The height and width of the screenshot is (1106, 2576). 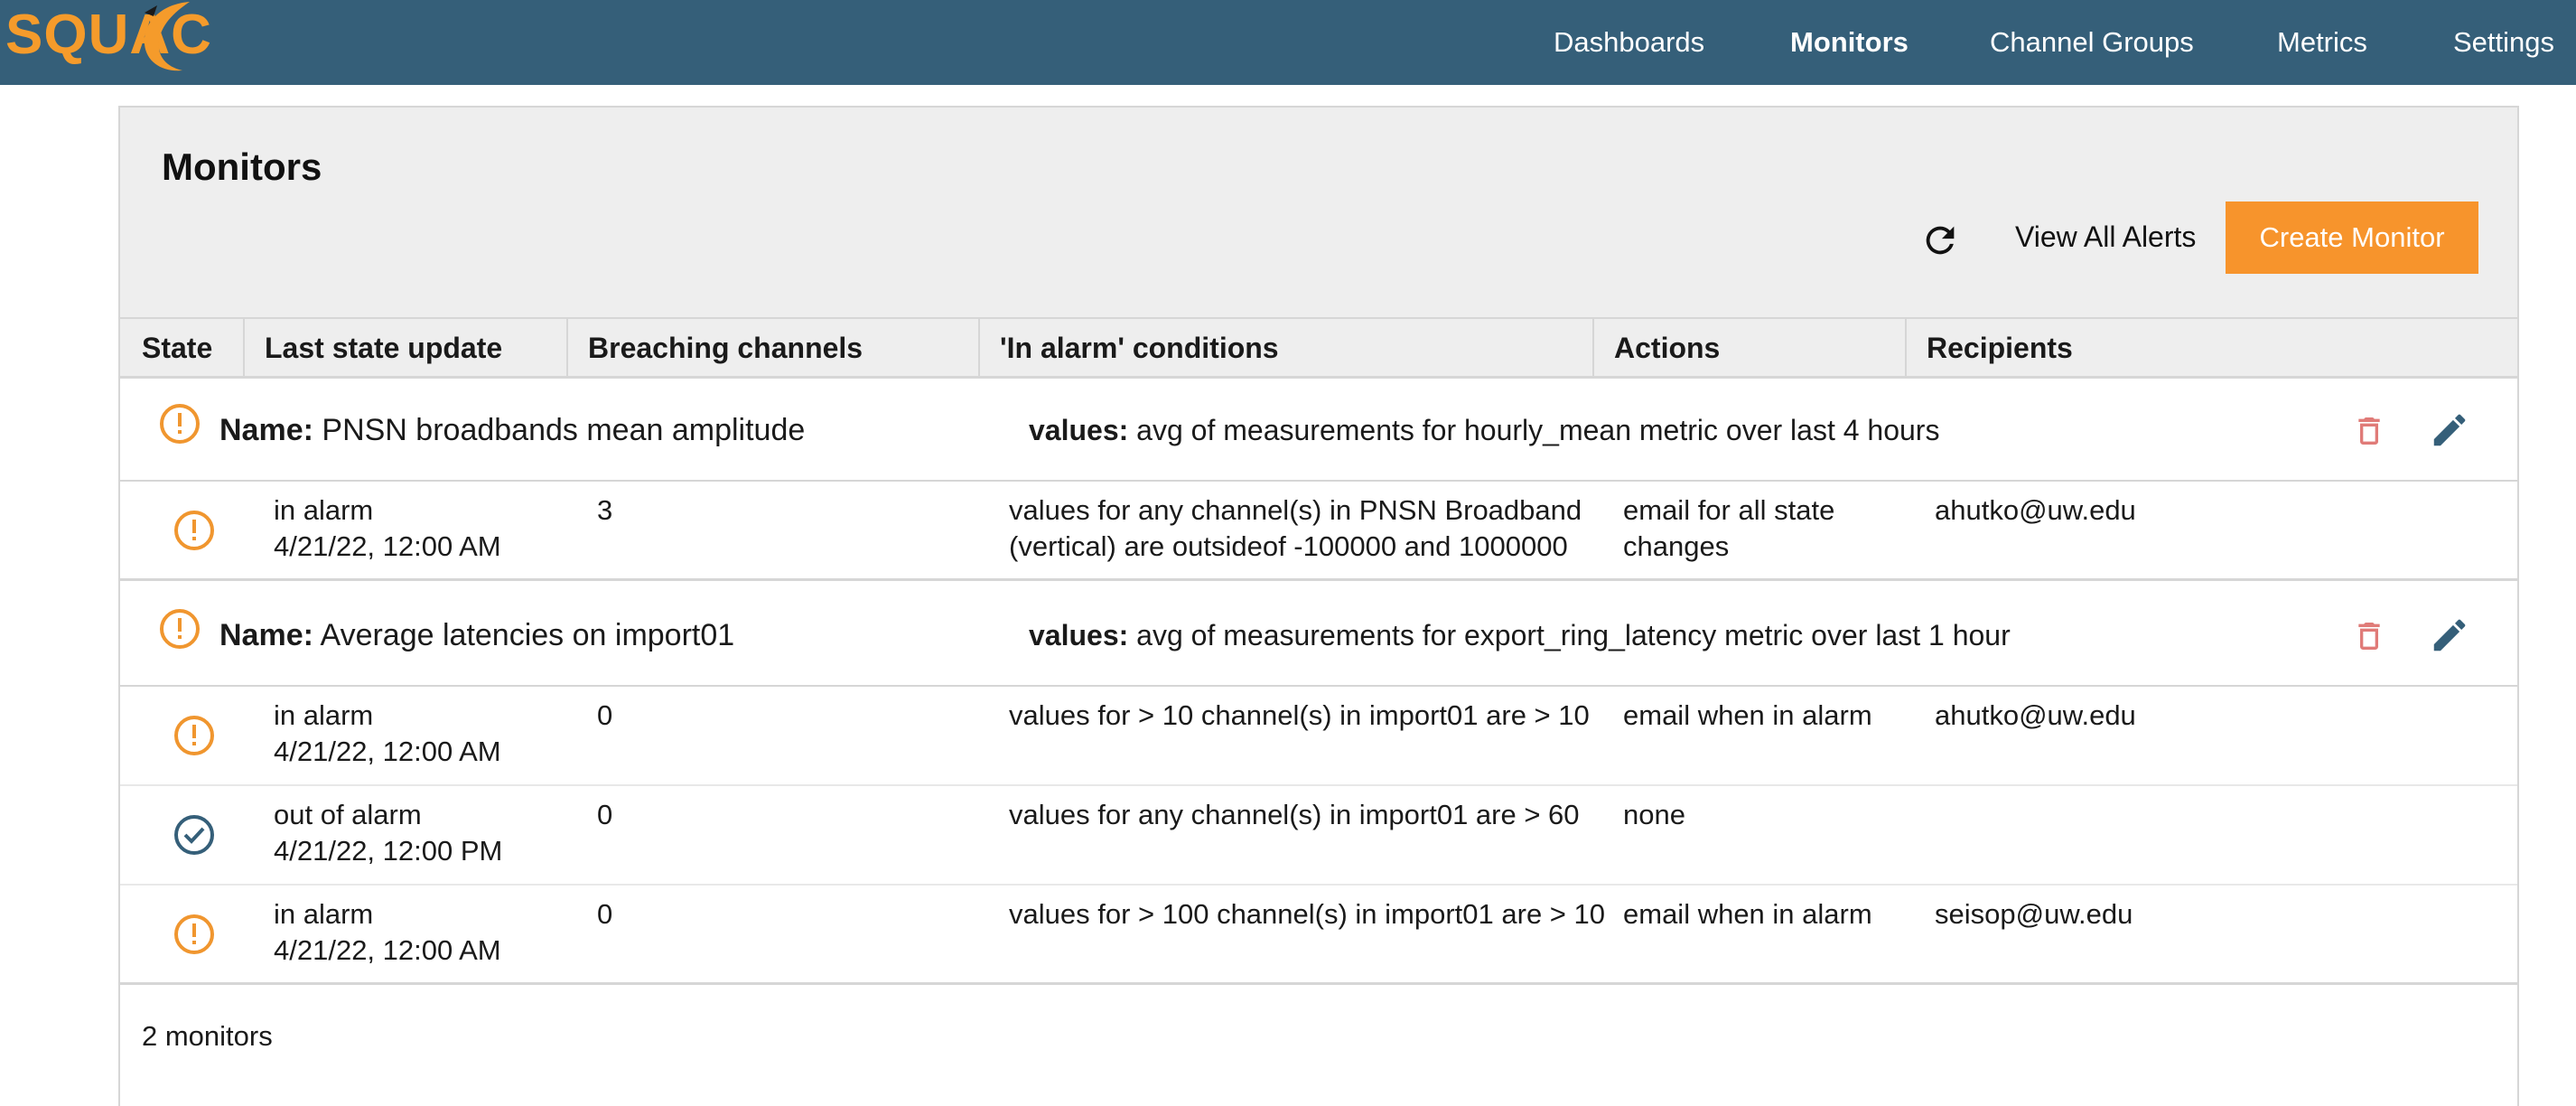 What do you see at coordinates (2034, 914) in the screenshot?
I see `alert-recipients: seisop@uw.edu` at bounding box center [2034, 914].